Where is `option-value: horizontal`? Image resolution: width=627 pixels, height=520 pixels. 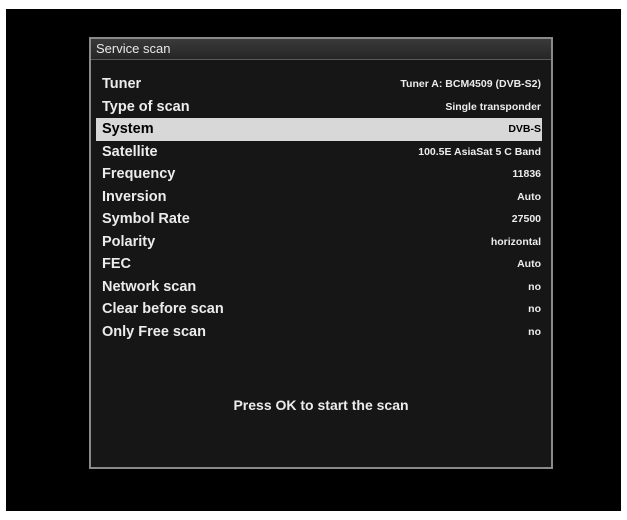
option-value: horizontal is located at coordinates (515, 241).